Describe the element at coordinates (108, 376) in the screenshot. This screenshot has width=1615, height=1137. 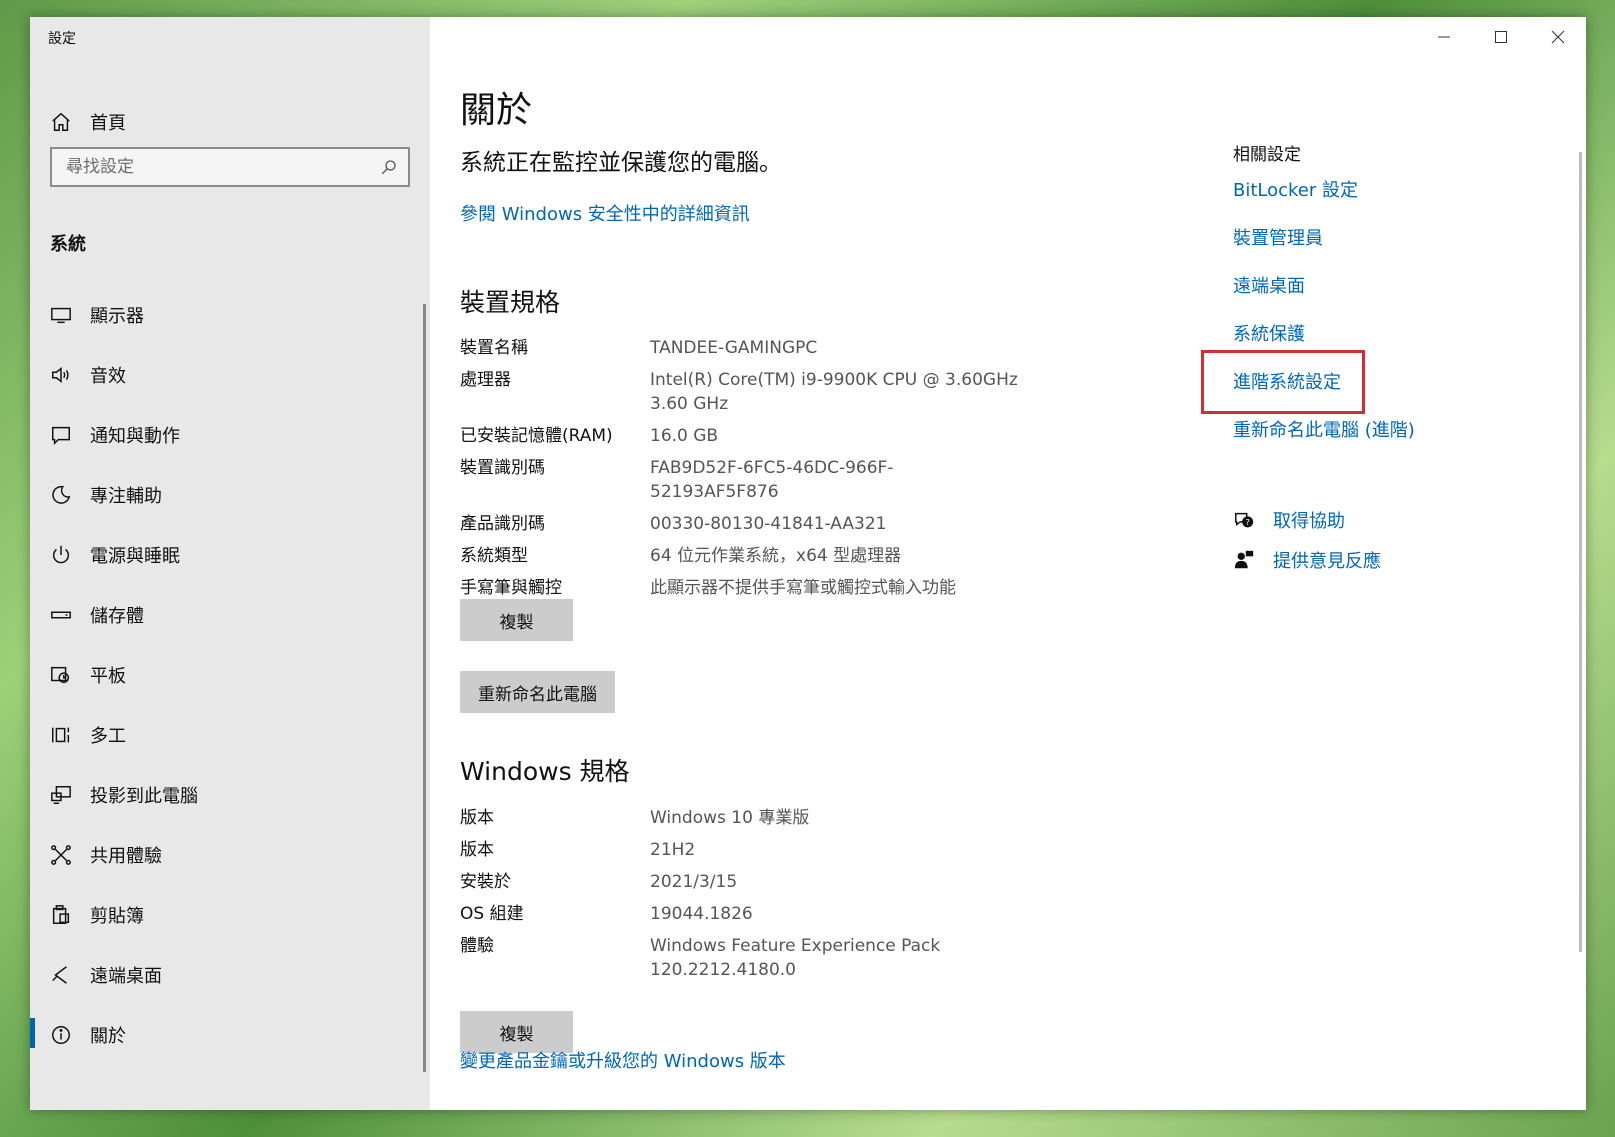
I see `sidebar-item-label: 音效` at that location.